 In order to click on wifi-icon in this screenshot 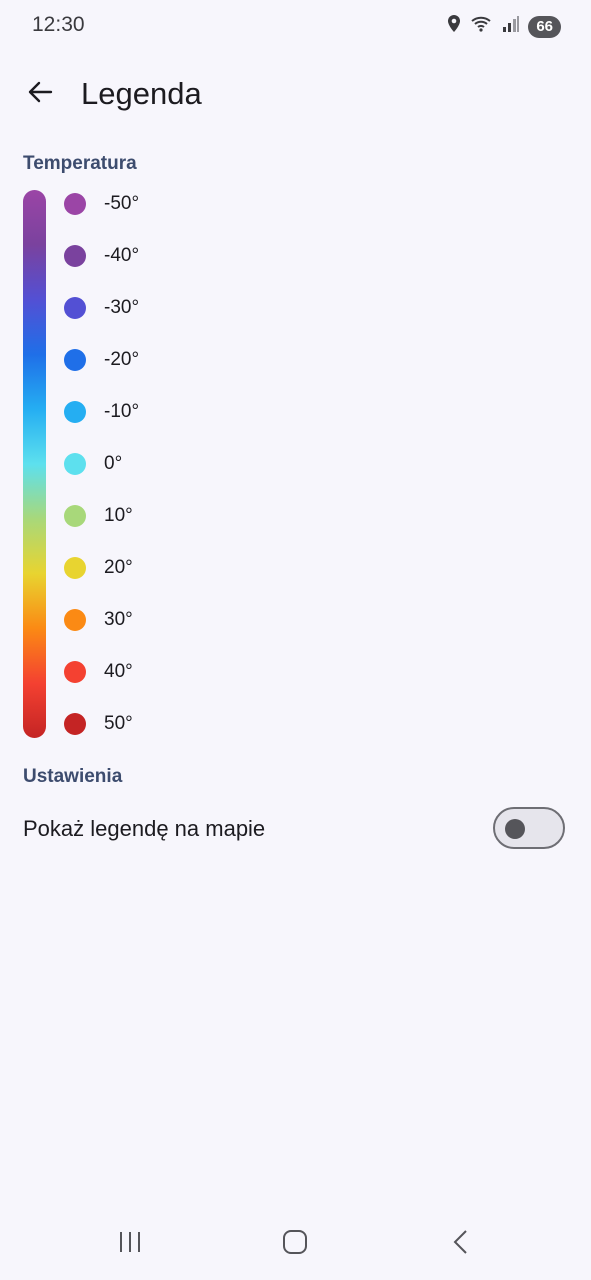, I will do `click(482, 26)`.